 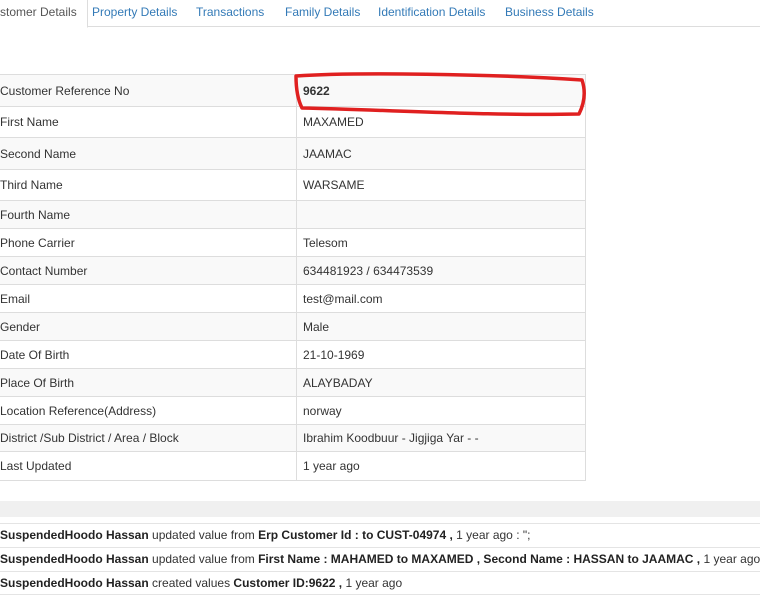 What do you see at coordinates (148, 185) in the screenshot?
I see `row-label: Third Name` at bounding box center [148, 185].